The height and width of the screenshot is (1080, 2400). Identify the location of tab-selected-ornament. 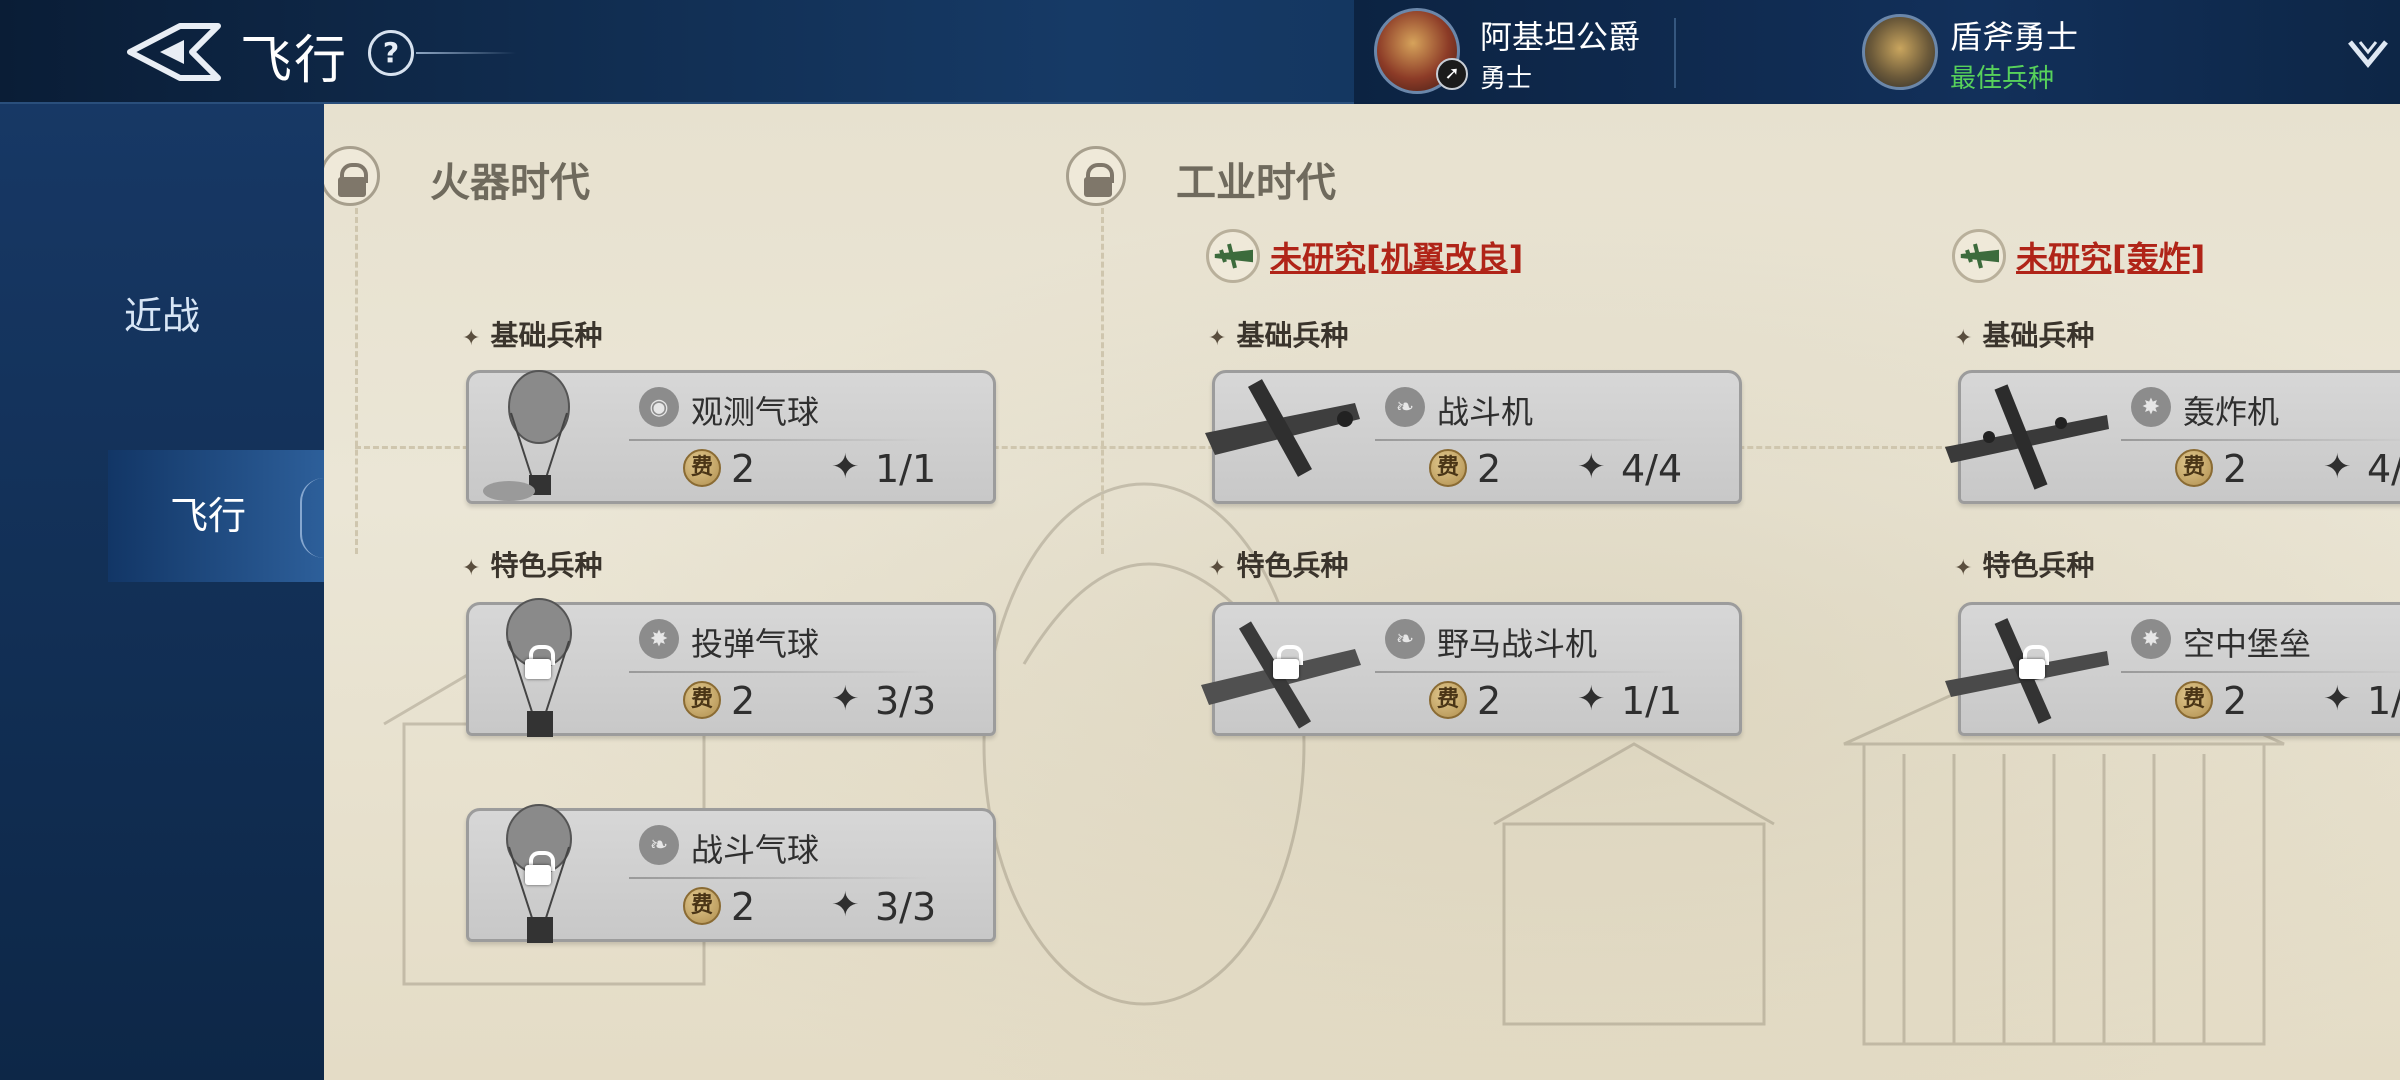
(312, 518).